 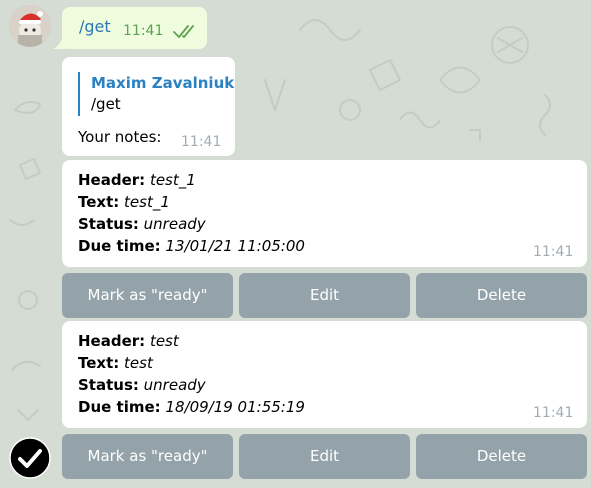 What do you see at coordinates (235, 246) in the screenshot?
I see `note-due-value: 13/01/21 11:05:00` at bounding box center [235, 246].